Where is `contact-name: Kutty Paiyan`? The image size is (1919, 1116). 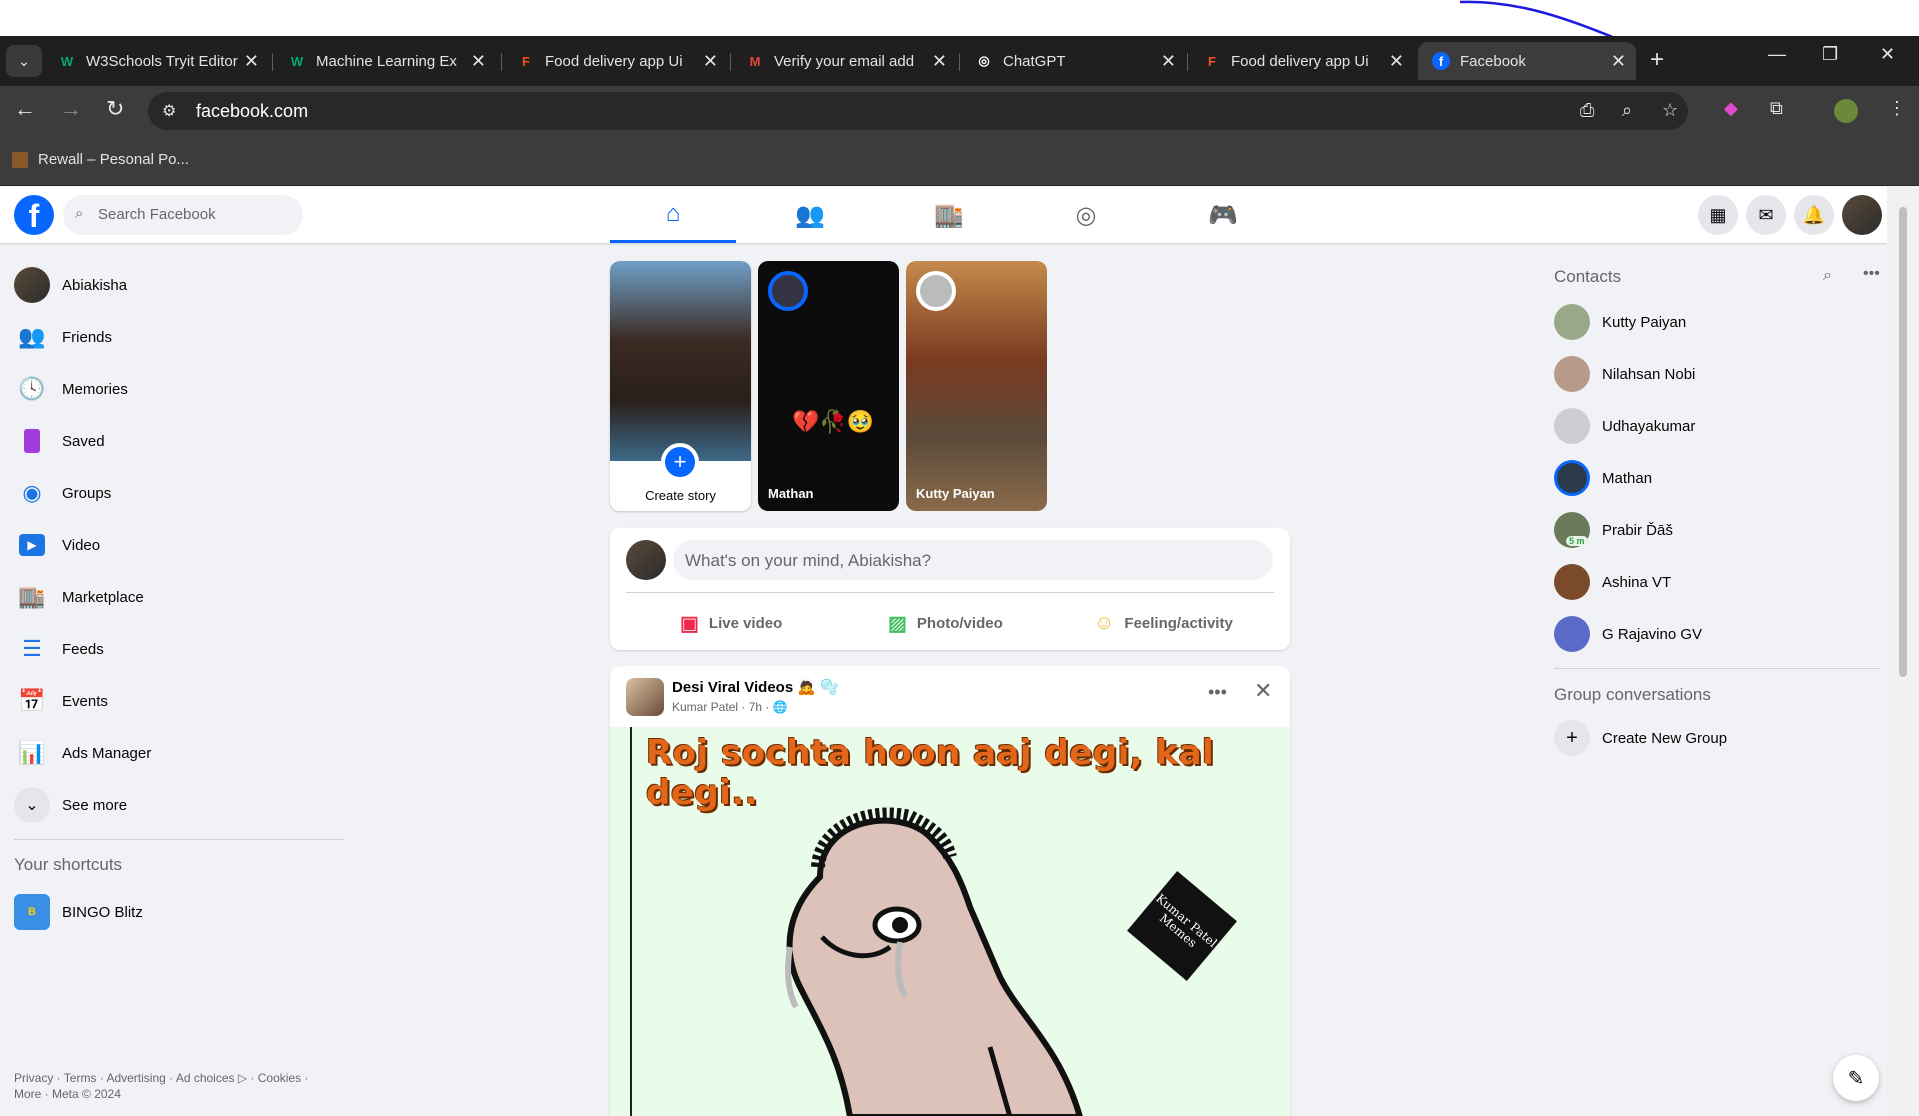 contact-name: Kutty Paiyan is located at coordinates (1644, 322).